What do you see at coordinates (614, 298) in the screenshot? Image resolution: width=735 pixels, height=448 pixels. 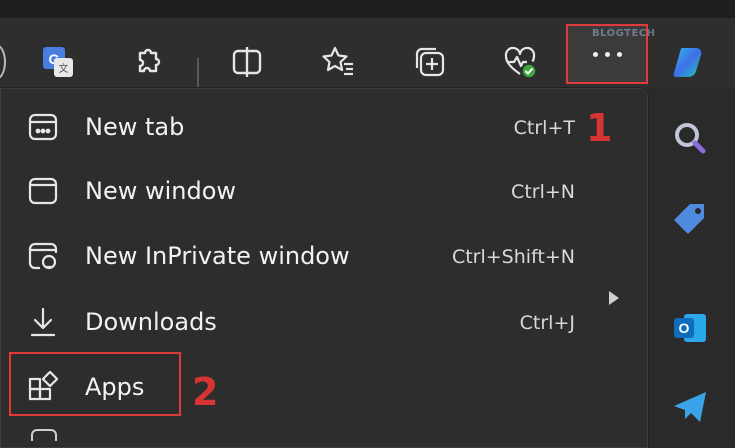 I see `submenu-arrow-icon` at bounding box center [614, 298].